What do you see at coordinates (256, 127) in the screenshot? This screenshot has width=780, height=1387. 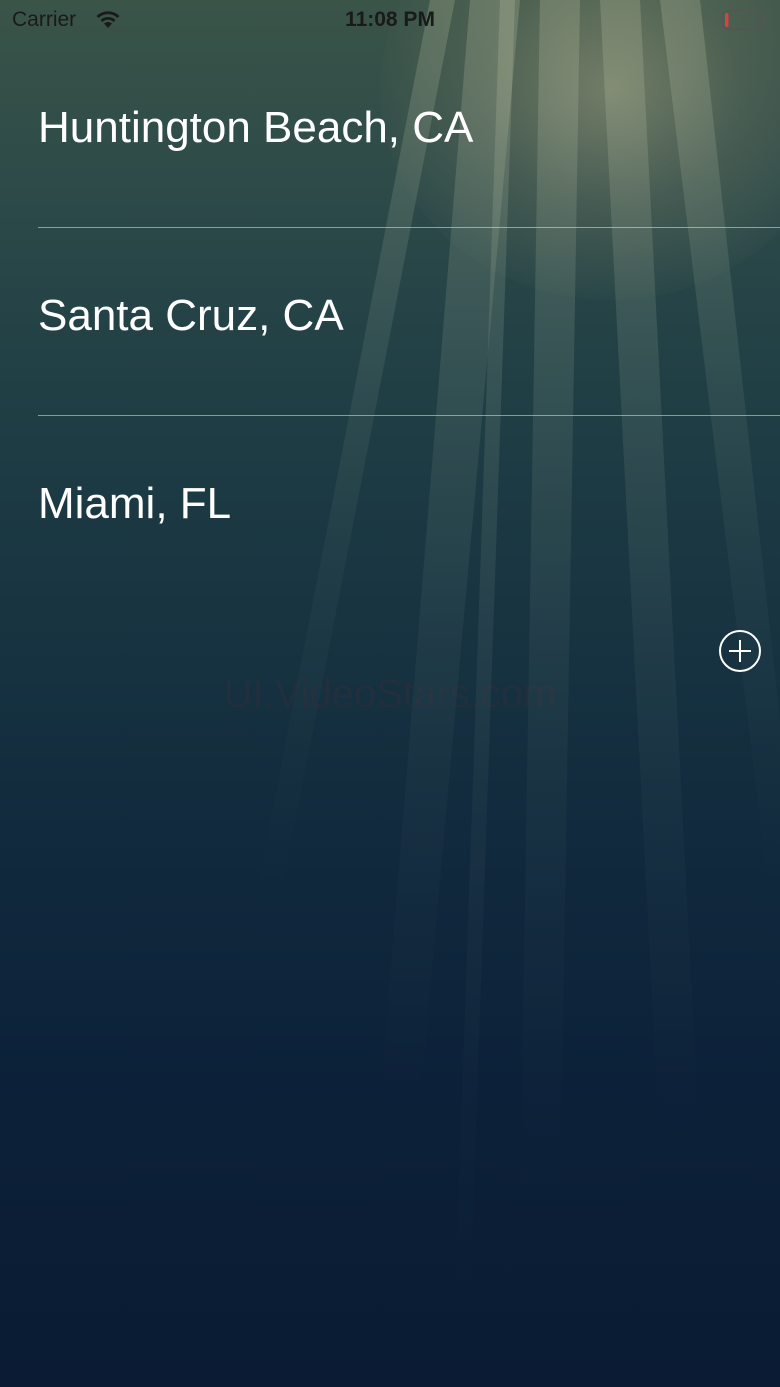 I see `location-name: Huntington Beach, CA` at bounding box center [256, 127].